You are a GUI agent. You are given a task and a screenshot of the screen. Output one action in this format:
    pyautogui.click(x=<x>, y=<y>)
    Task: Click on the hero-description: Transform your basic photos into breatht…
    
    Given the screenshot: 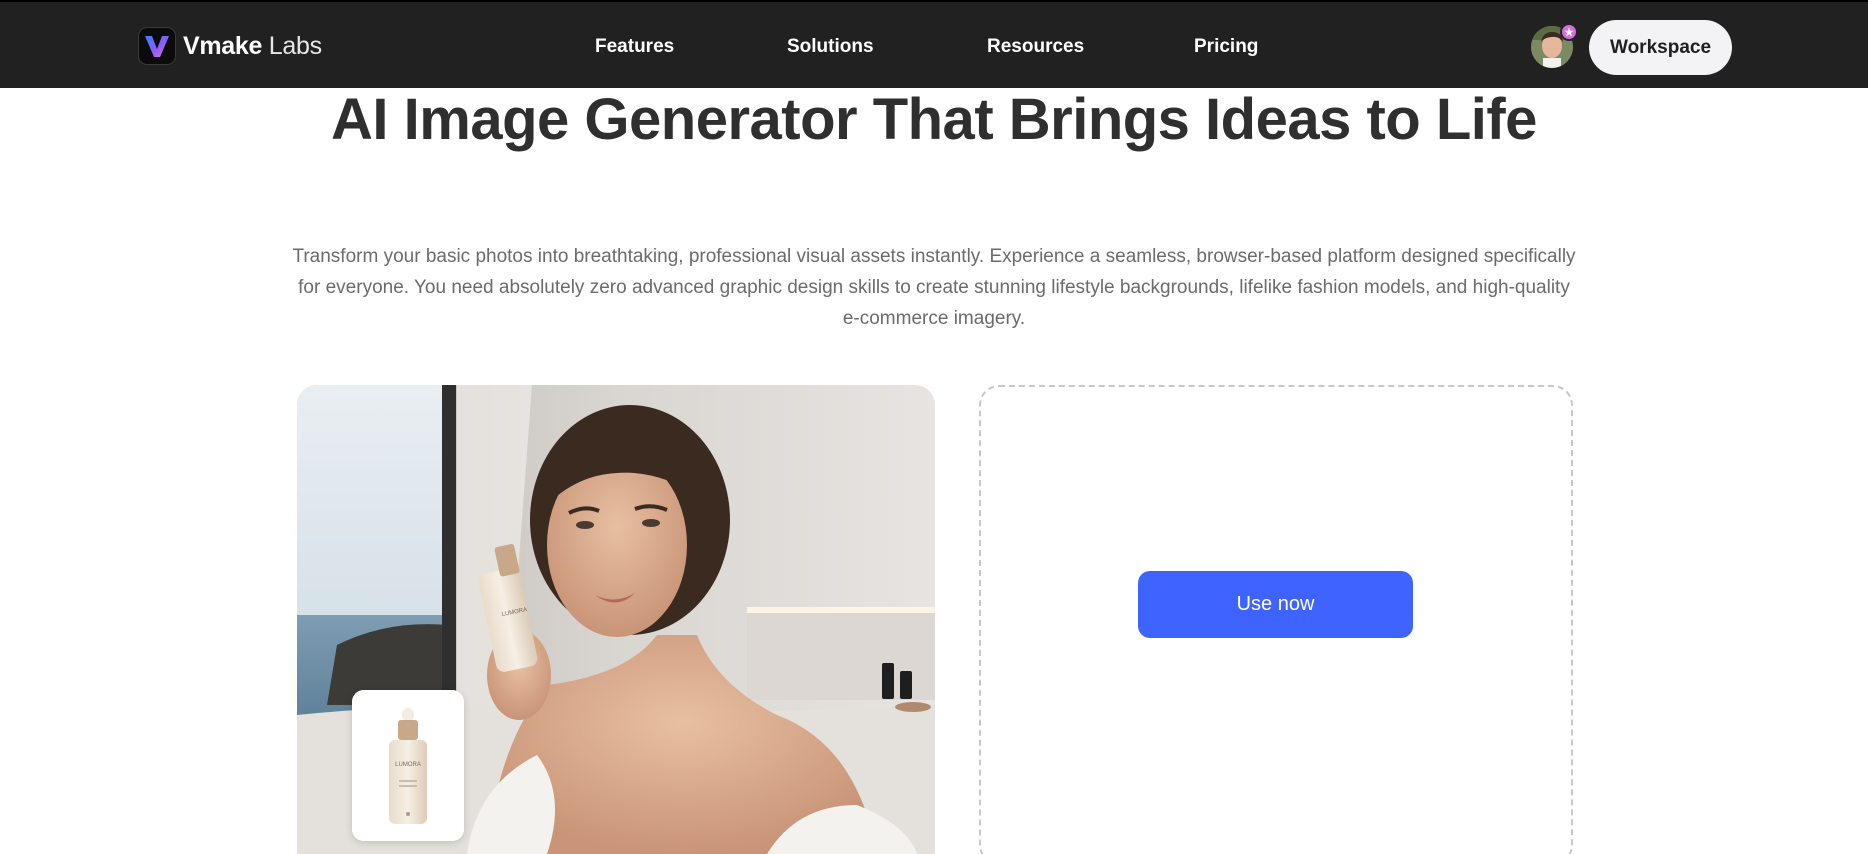 What is the action you would take?
    pyautogui.click(x=934, y=287)
    